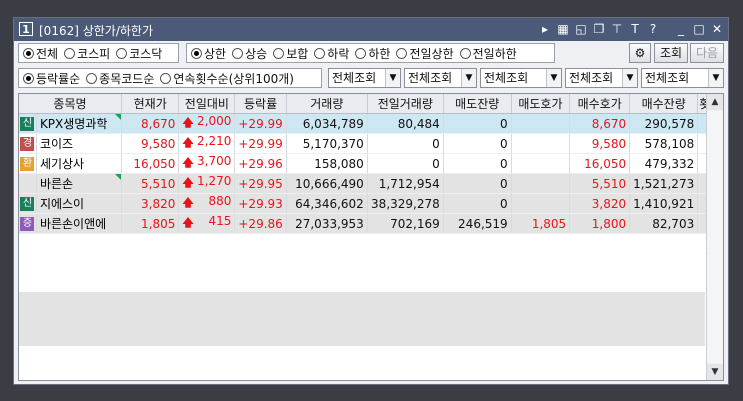 Image resolution: width=743 pixels, height=401 pixels. What do you see at coordinates (371, 29) in the screenshot?
I see `title-bar: 1 [0162] 상한가/하한가 ▸ ▦ ◱ ❐ ⊤ T ? _ □ ✕` at bounding box center [371, 29].